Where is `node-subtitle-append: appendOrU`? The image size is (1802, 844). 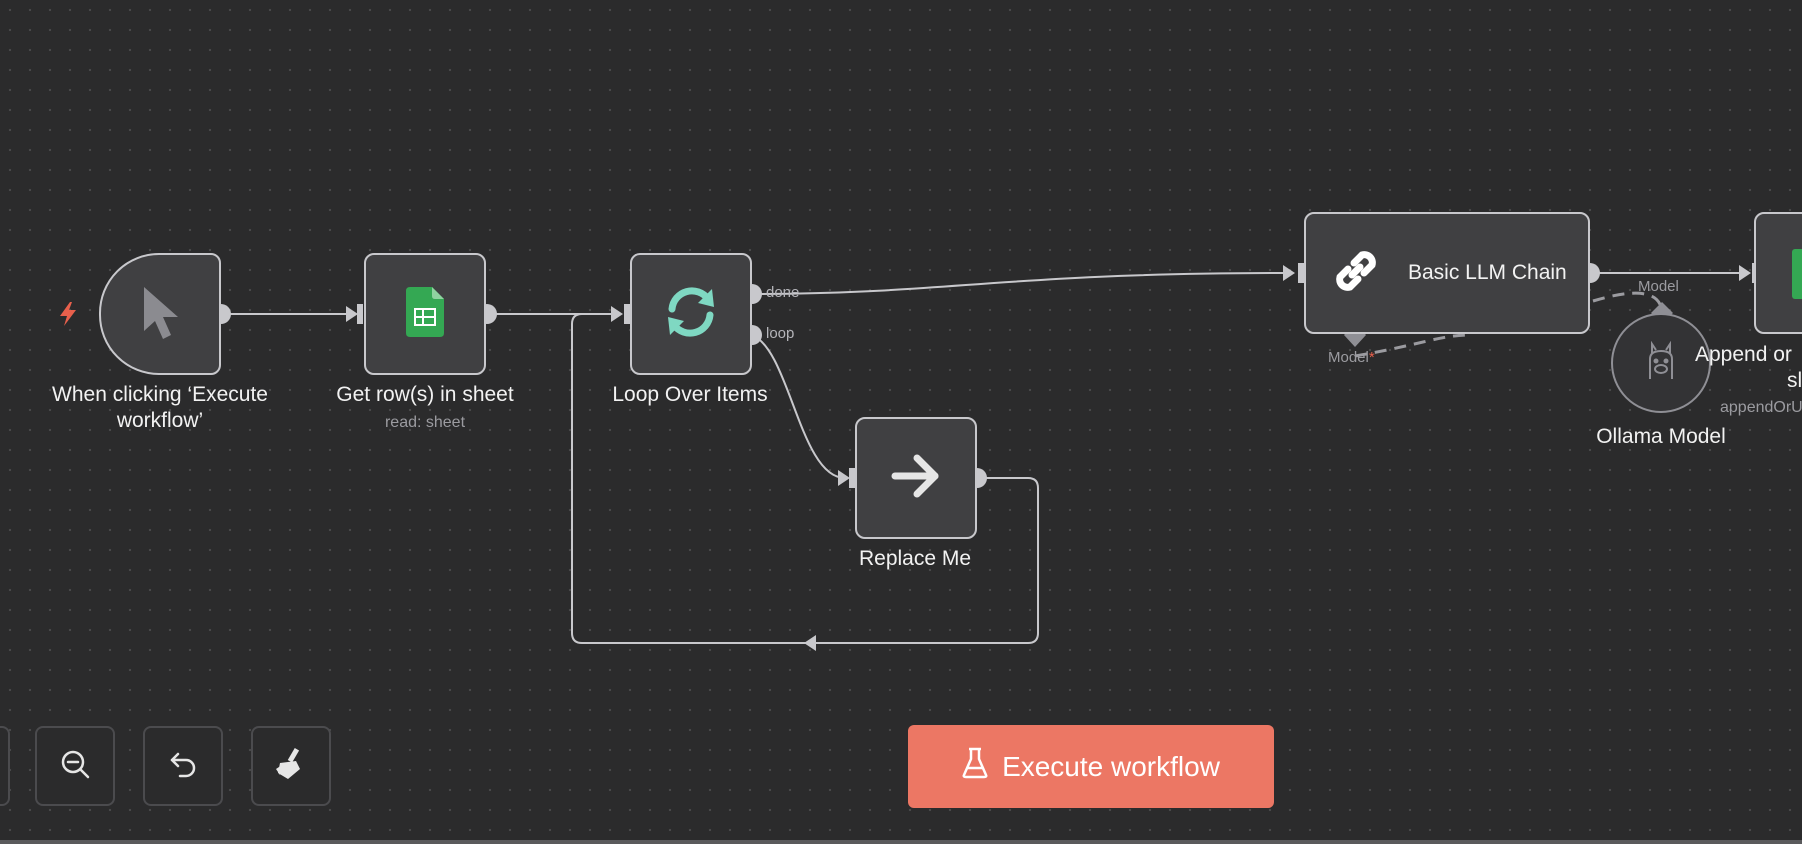
node-subtitle-append: appendOrU is located at coordinates (1761, 407).